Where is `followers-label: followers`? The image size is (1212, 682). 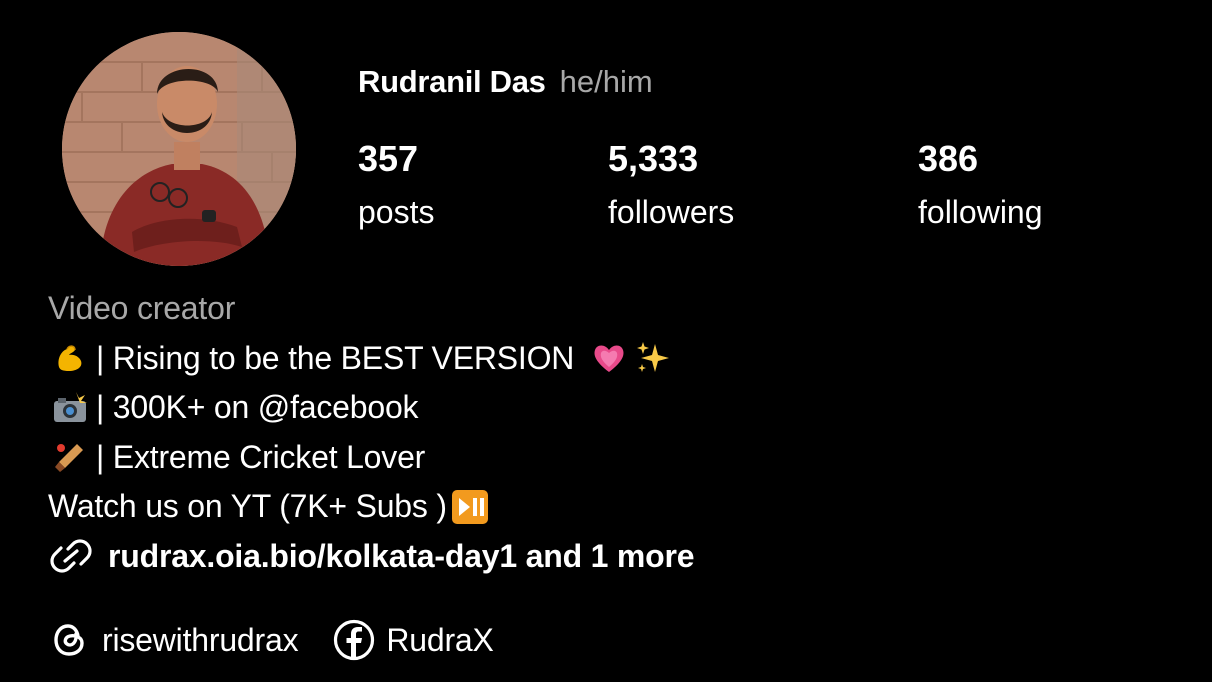
followers-label: followers is located at coordinates (671, 212).